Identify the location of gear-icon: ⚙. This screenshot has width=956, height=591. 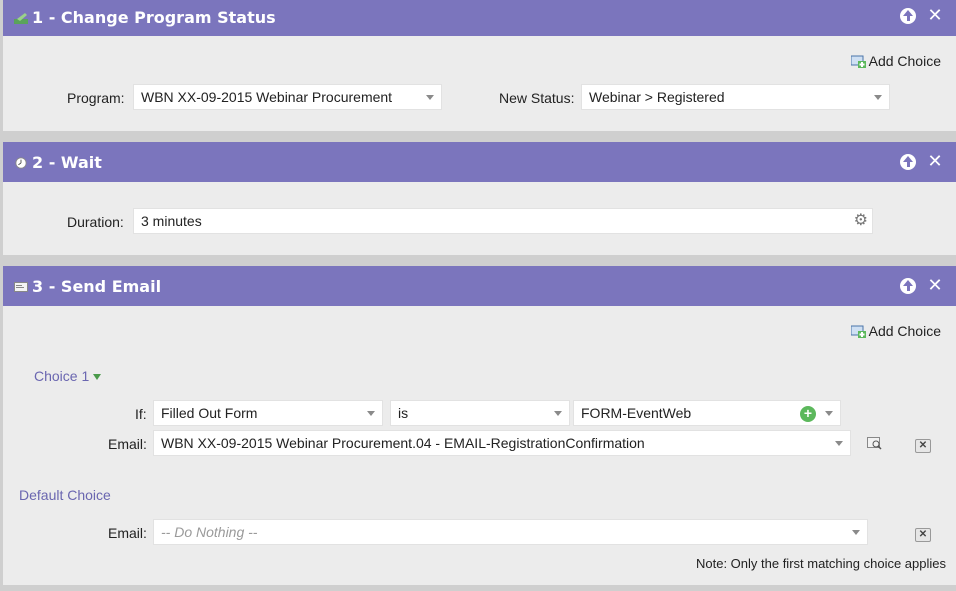
(861, 221).